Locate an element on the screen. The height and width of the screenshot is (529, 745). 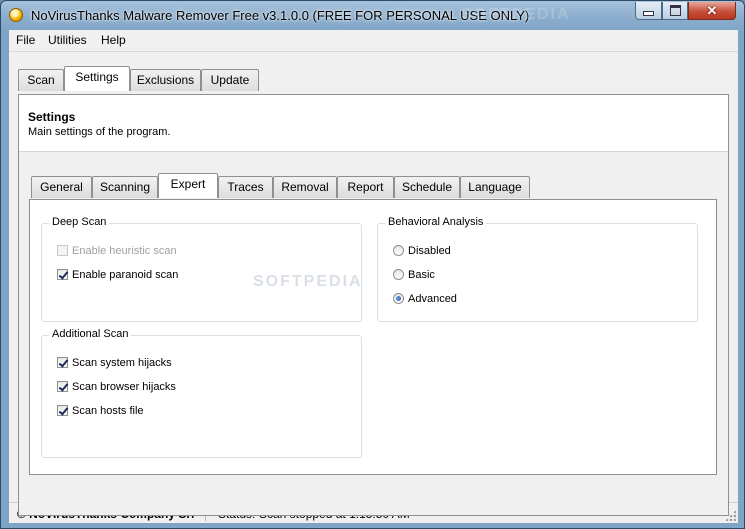
behavioral-basic-option: Basic is located at coordinates (414, 274).